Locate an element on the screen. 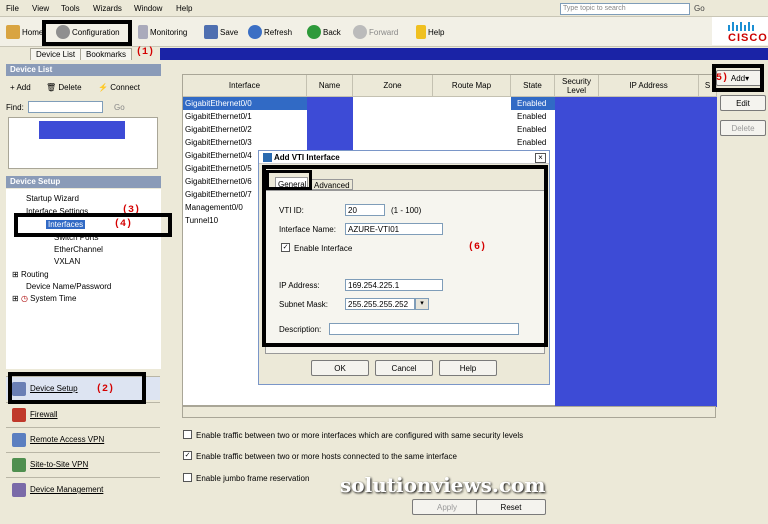  horizontal-scrollbar is located at coordinates (449, 412).